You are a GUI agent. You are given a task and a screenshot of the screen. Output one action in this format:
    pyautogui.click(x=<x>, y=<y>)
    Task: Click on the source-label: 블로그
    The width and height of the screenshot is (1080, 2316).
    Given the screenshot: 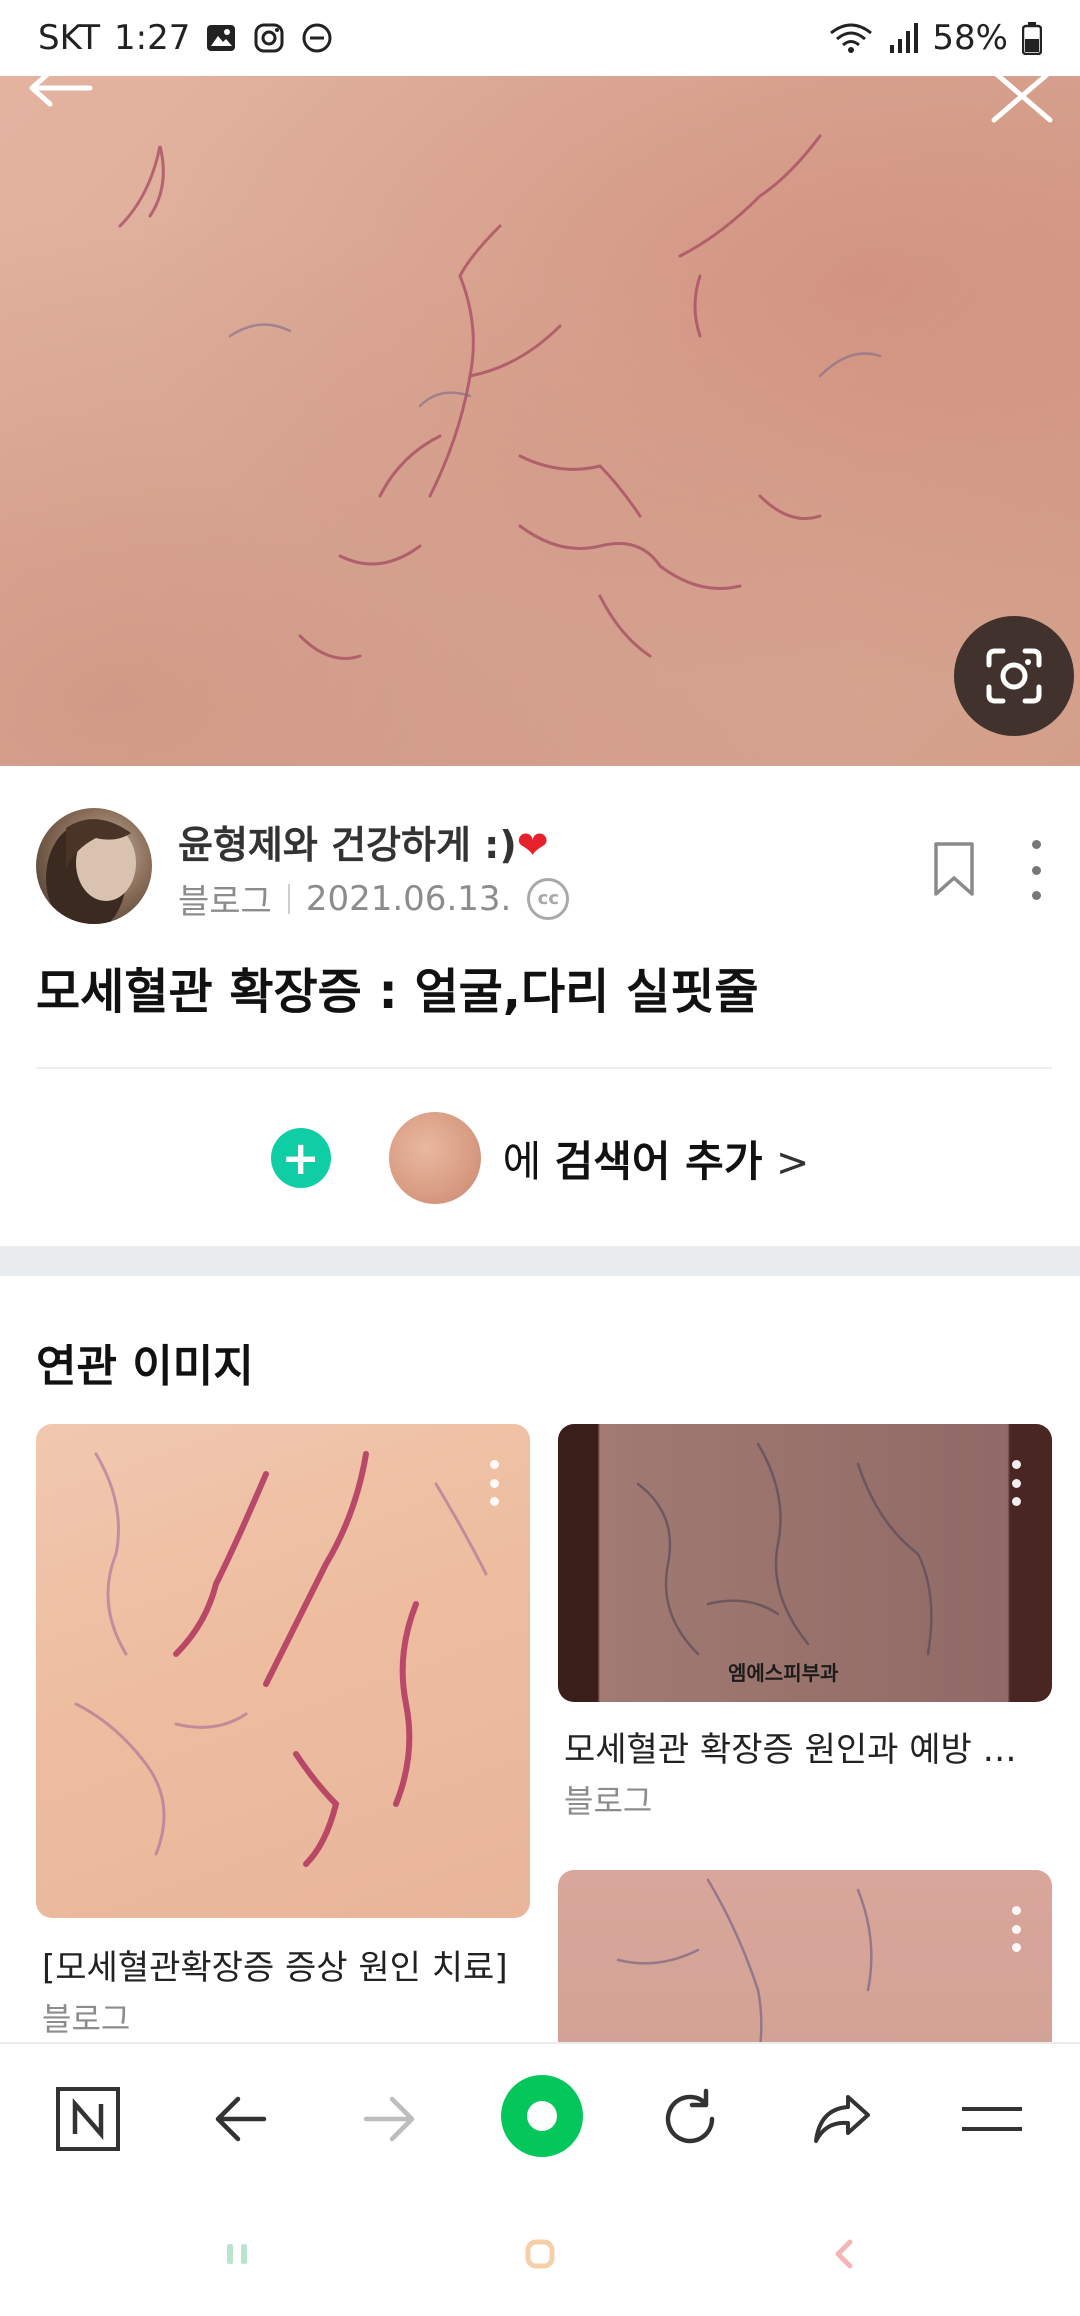 What is the action you would take?
    pyautogui.click(x=225, y=902)
    